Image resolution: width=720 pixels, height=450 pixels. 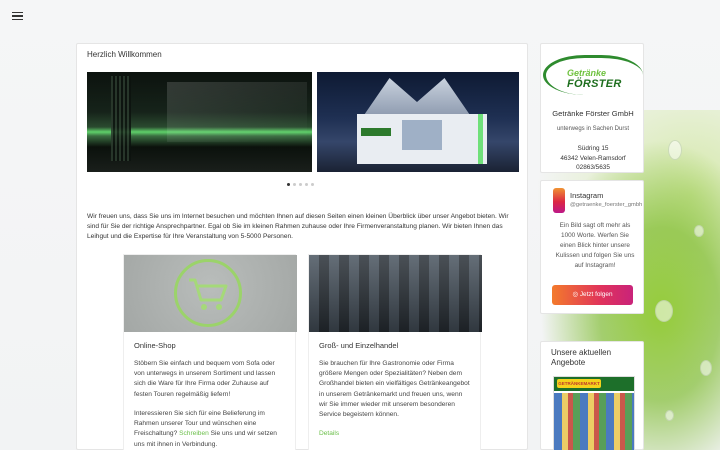 I want to click on company-logo: Getränke FÖRSTER, so click(x=593, y=75).